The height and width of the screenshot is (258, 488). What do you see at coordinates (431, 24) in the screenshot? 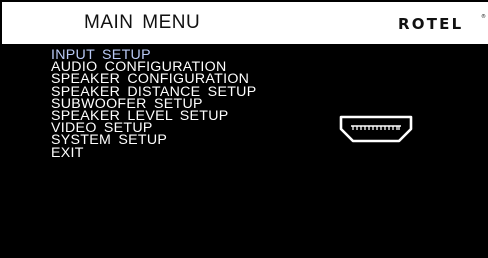
I see `brand-logo: ROTEL` at bounding box center [431, 24].